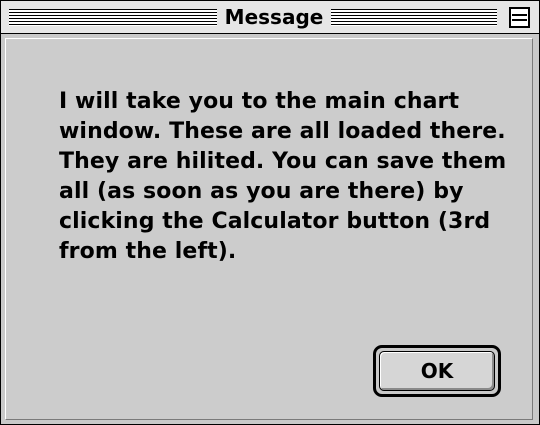 Image resolution: width=540 pixels, height=425 pixels. What do you see at coordinates (414, 17) in the screenshot?
I see `title-bar-stripes-right` at bounding box center [414, 17].